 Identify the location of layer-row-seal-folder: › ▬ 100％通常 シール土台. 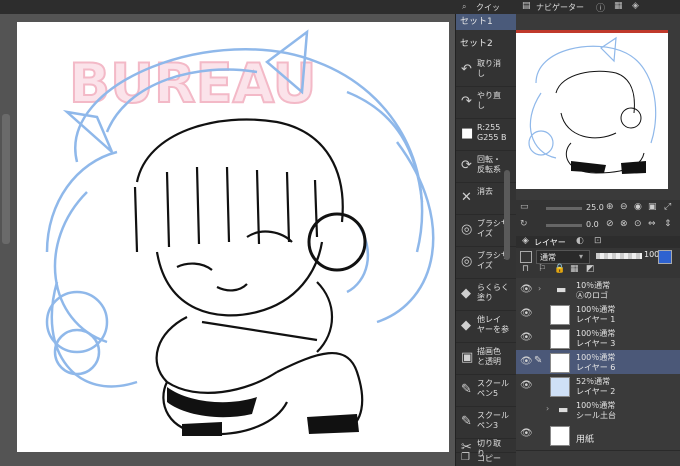
(598, 410).